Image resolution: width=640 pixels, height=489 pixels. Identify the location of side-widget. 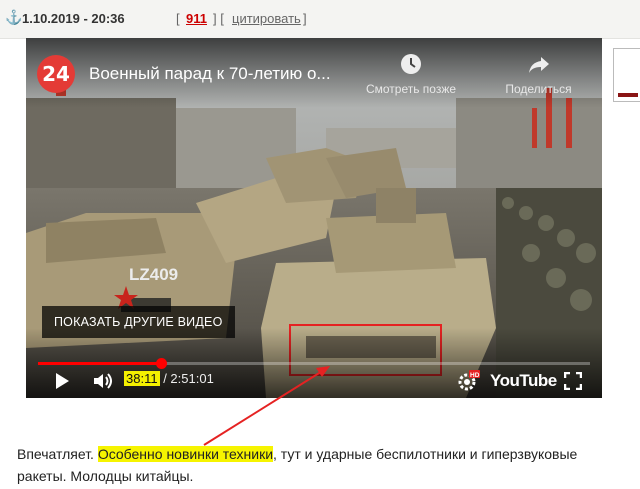
(626, 75).